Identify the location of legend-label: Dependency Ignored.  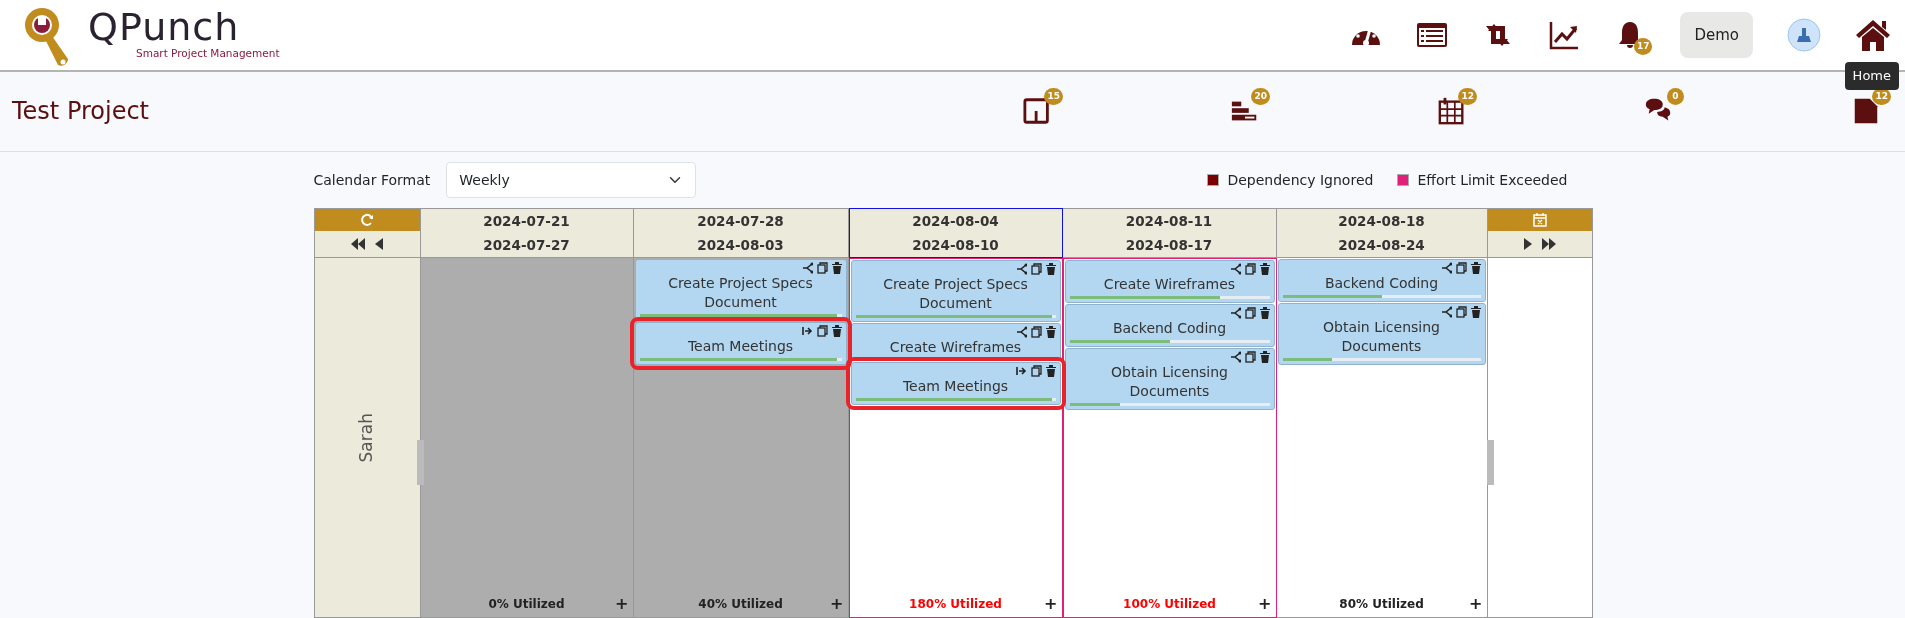
(1300, 180).